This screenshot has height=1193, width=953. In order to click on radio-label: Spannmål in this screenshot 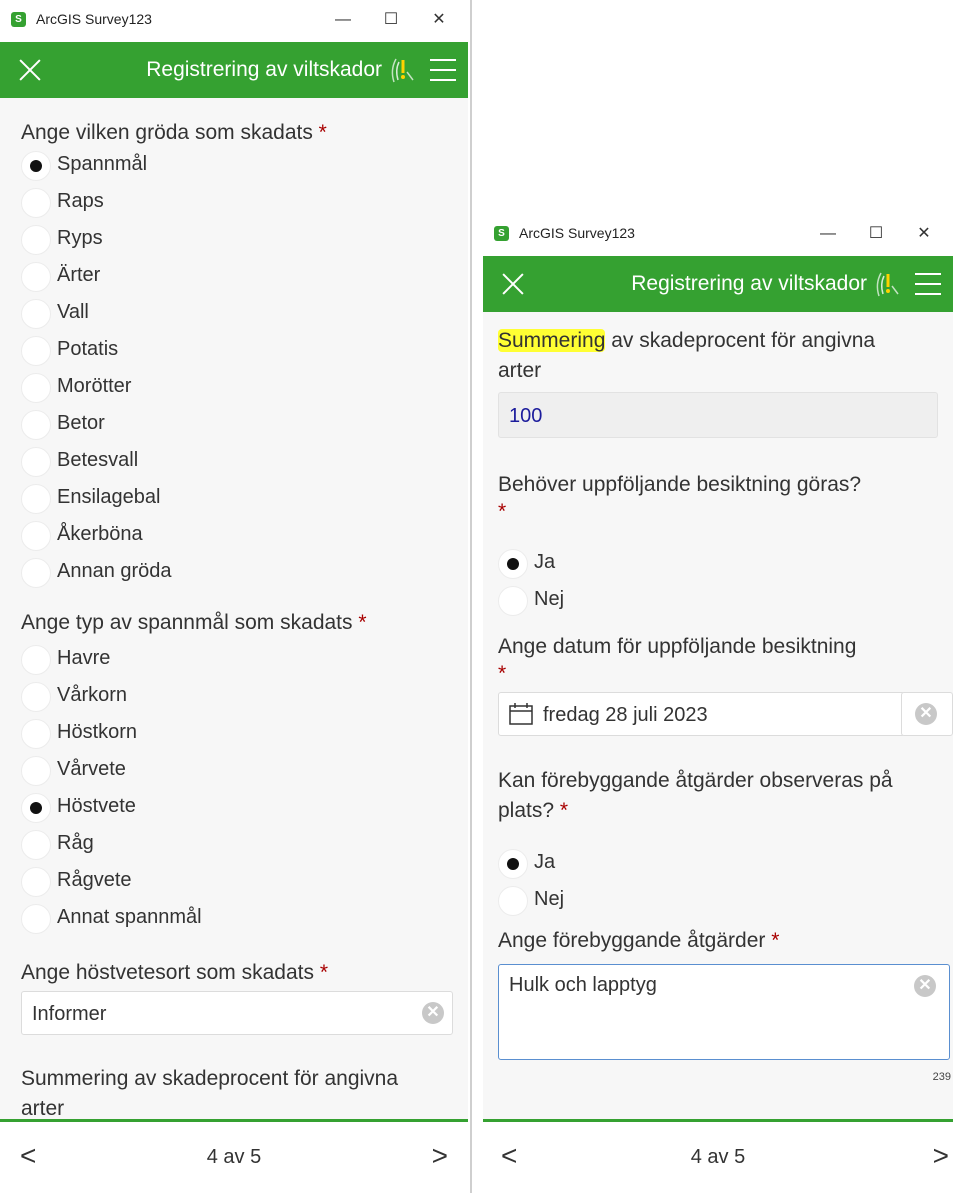, I will do `click(102, 164)`.